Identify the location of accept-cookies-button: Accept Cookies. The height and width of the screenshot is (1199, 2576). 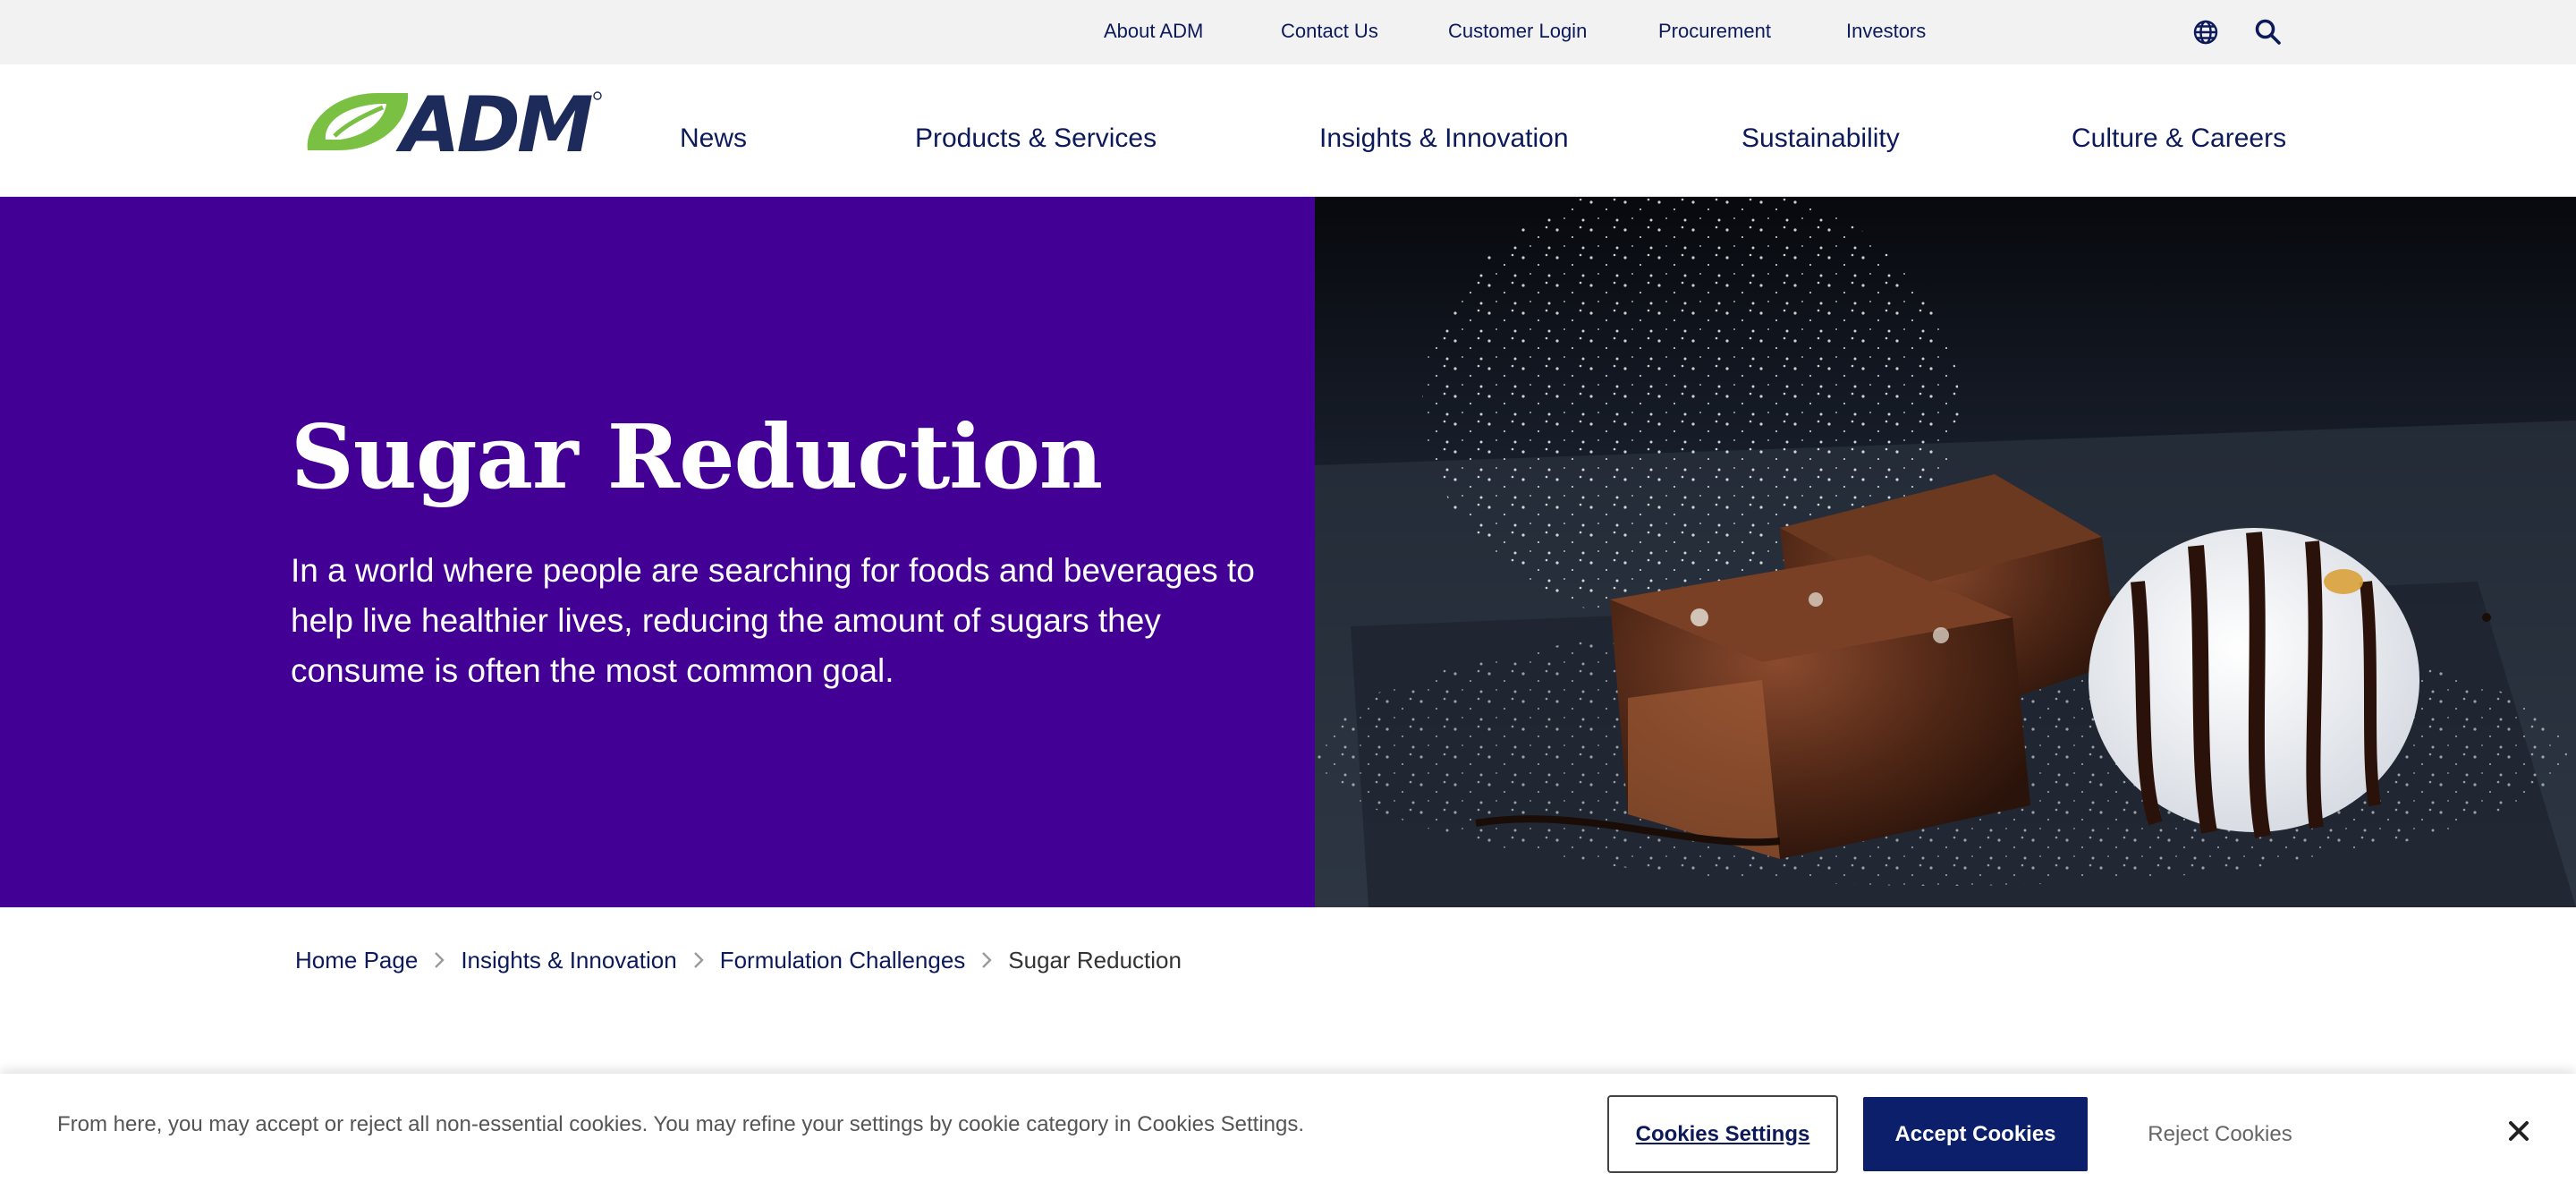
(1975, 1134).